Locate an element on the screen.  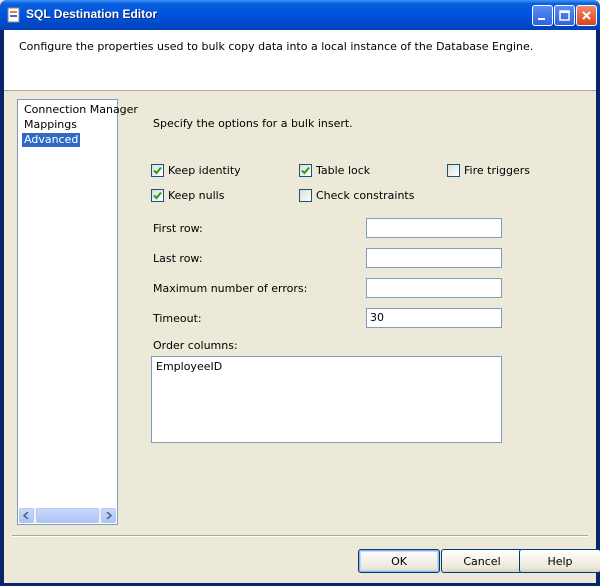
keep-identity-checkbox: Keep identity is located at coordinates (196, 170).